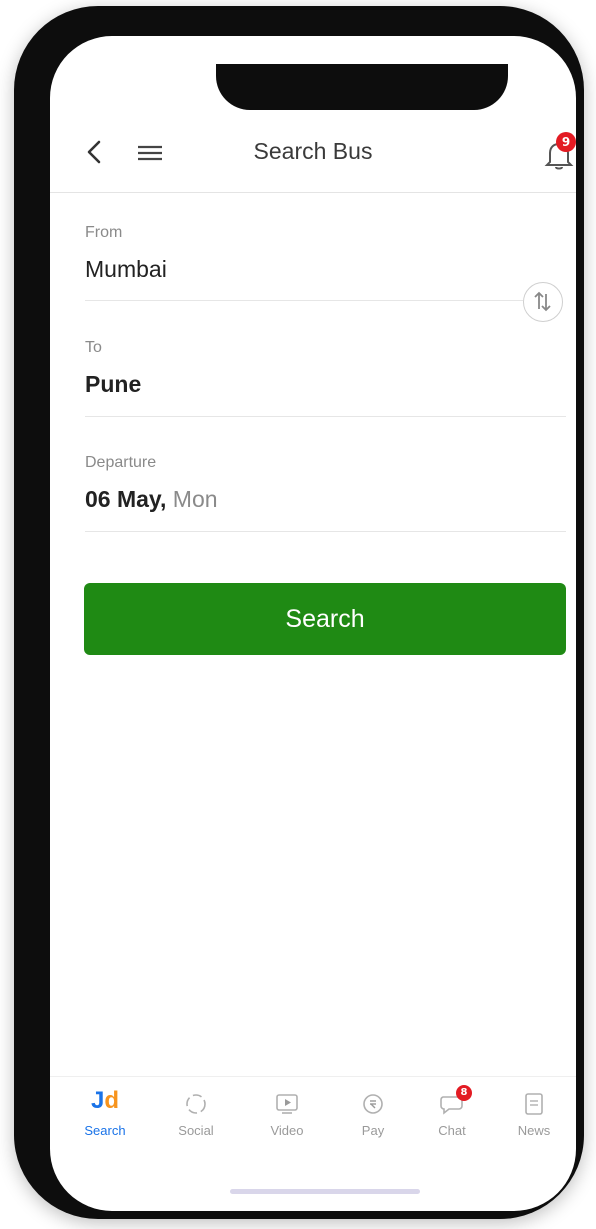  Describe the element at coordinates (304, 300) in the screenshot. I see `from-divider` at that location.